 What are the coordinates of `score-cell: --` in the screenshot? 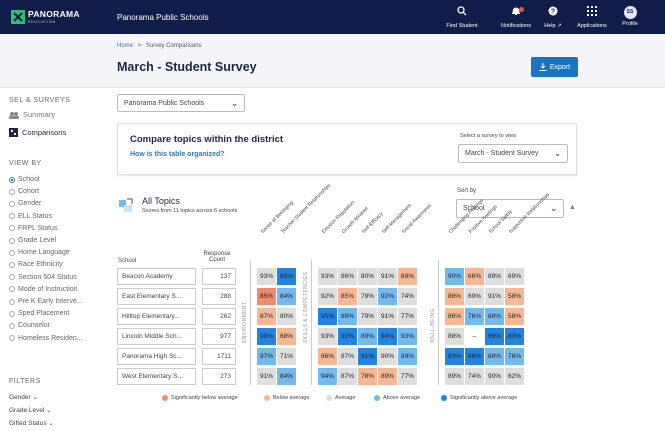 It's located at (474, 336).